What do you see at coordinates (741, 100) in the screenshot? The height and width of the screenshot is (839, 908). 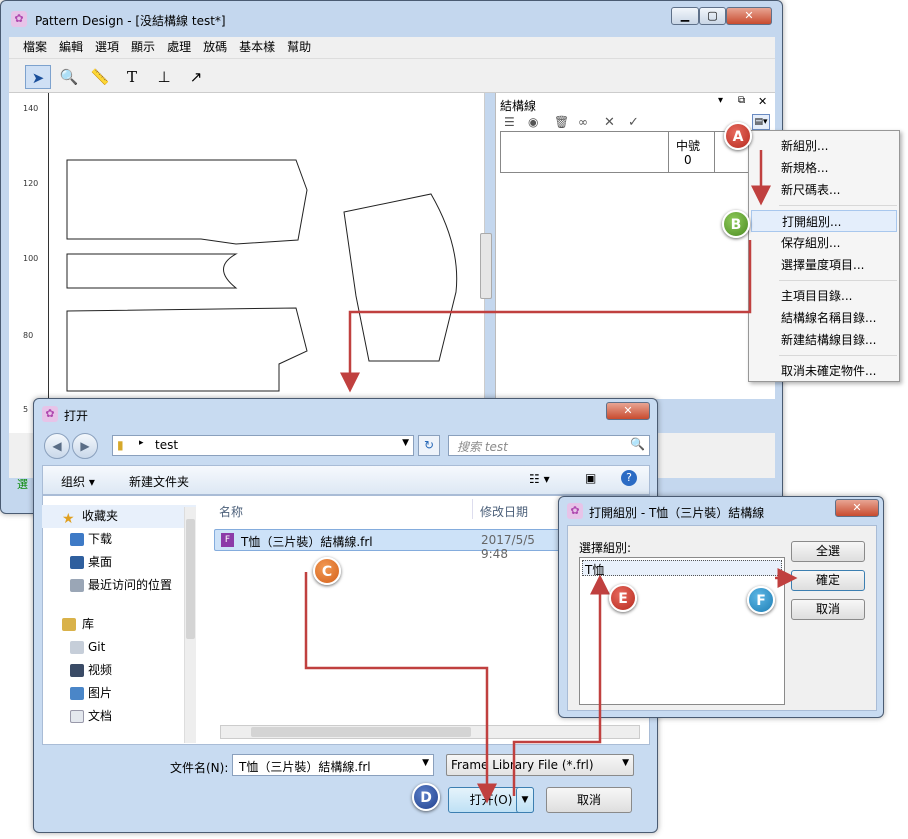 I see `panel-float-icon: ⧉` at bounding box center [741, 100].